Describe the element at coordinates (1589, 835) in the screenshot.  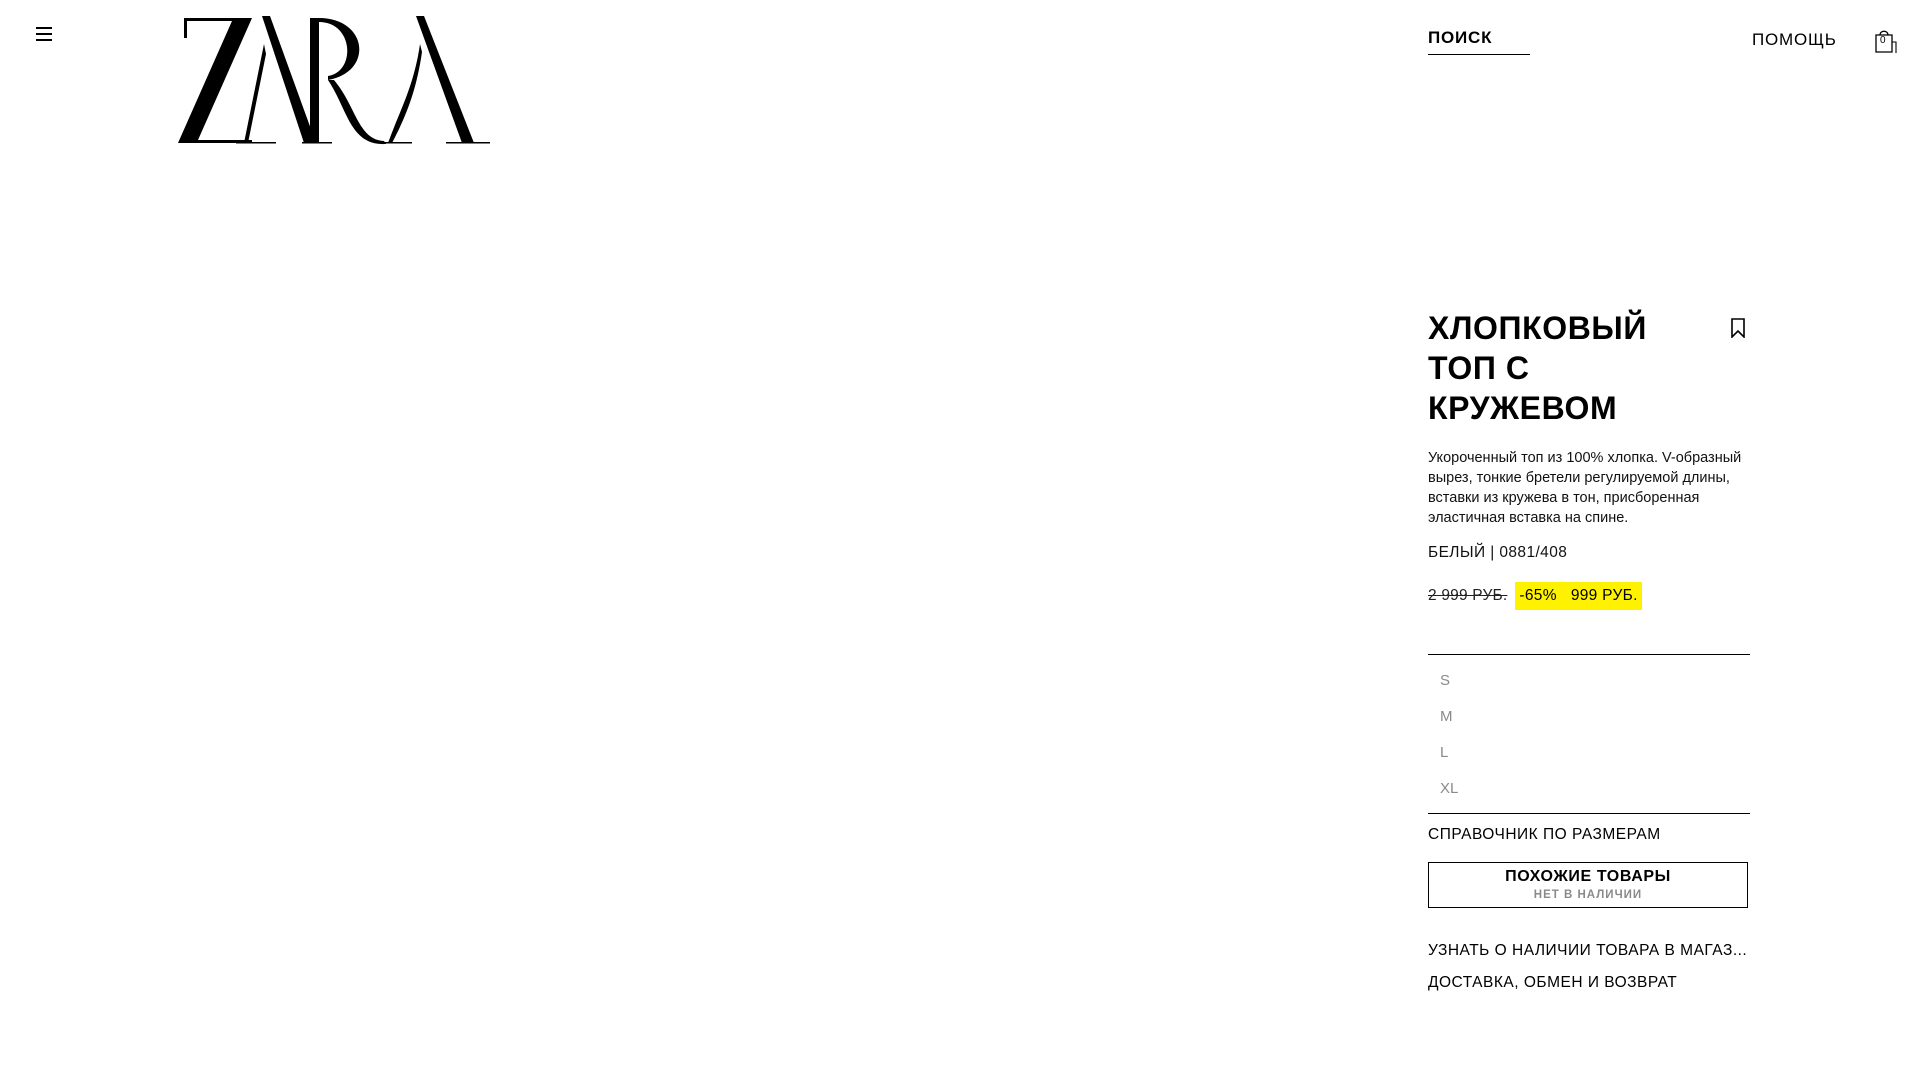
I see `size-guide-link: СПРАВОЧНИК ПО РАЗМЕРАМ` at that location.